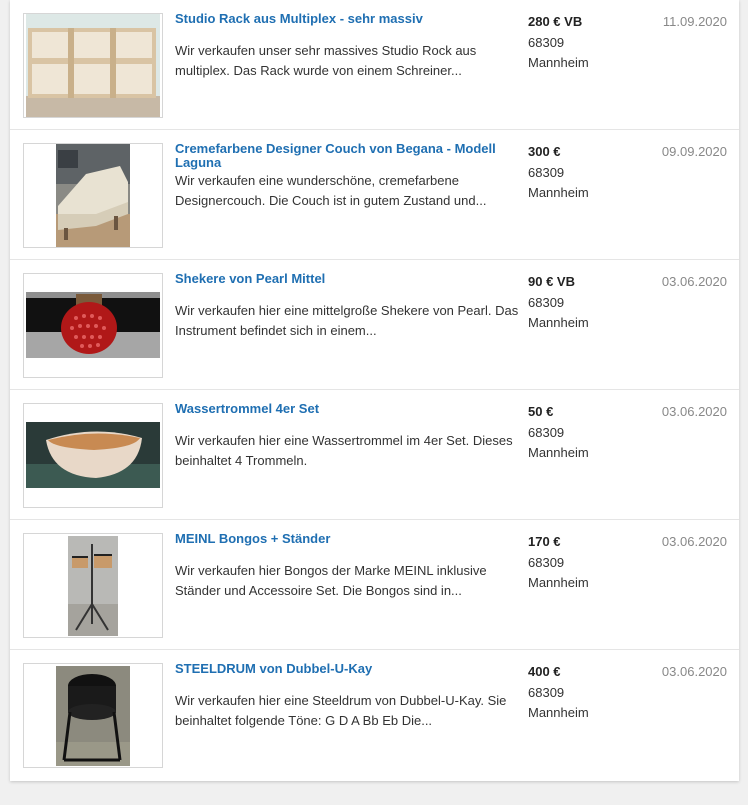 This screenshot has width=748, height=805. What do you see at coordinates (345, 279) in the screenshot?
I see `listing-title: Shekere von Pearl Mittel` at bounding box center [345, 279].